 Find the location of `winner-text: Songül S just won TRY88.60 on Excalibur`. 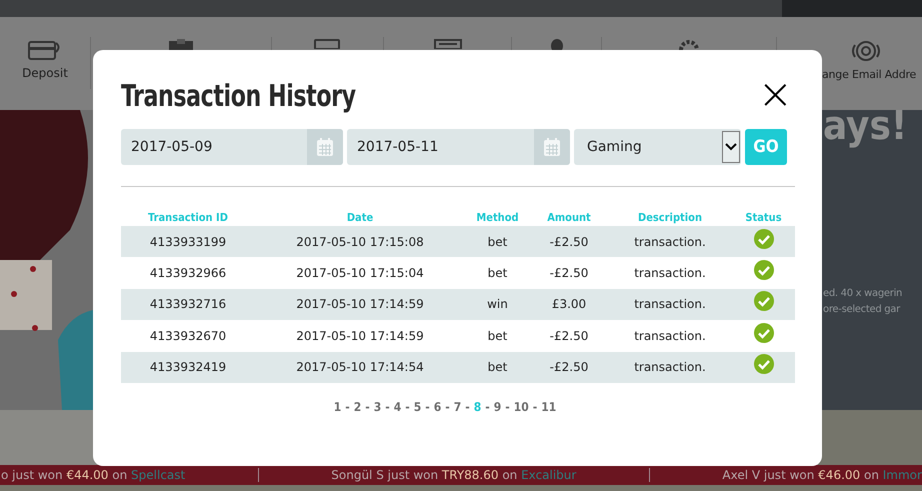

winner-text: Songül S just won TRY88.60 on Excalibur is located at coordinates (453, 475).